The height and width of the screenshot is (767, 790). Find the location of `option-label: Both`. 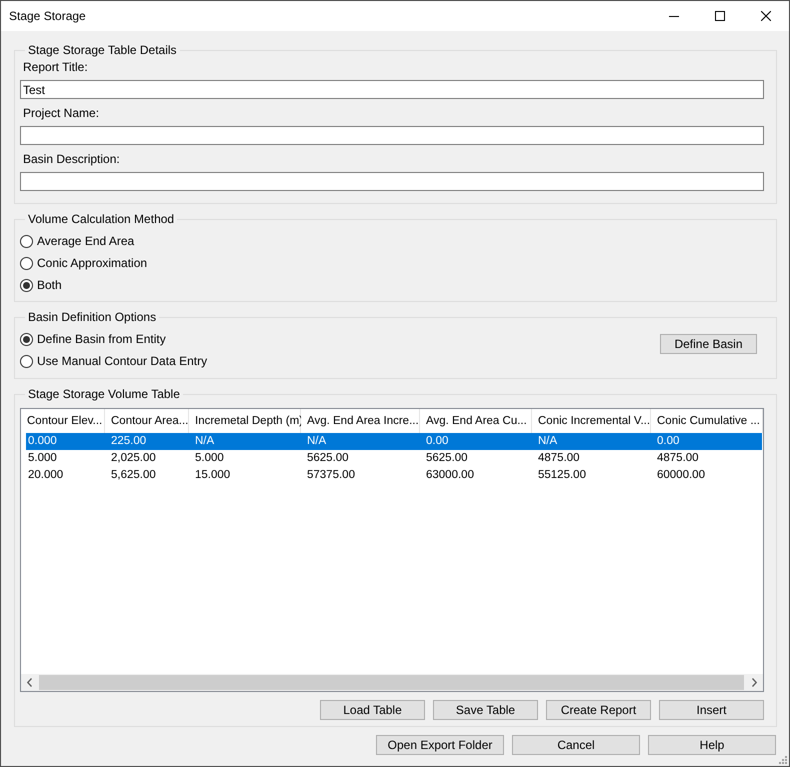

option-label: Both is located at coordinates (49, 285).